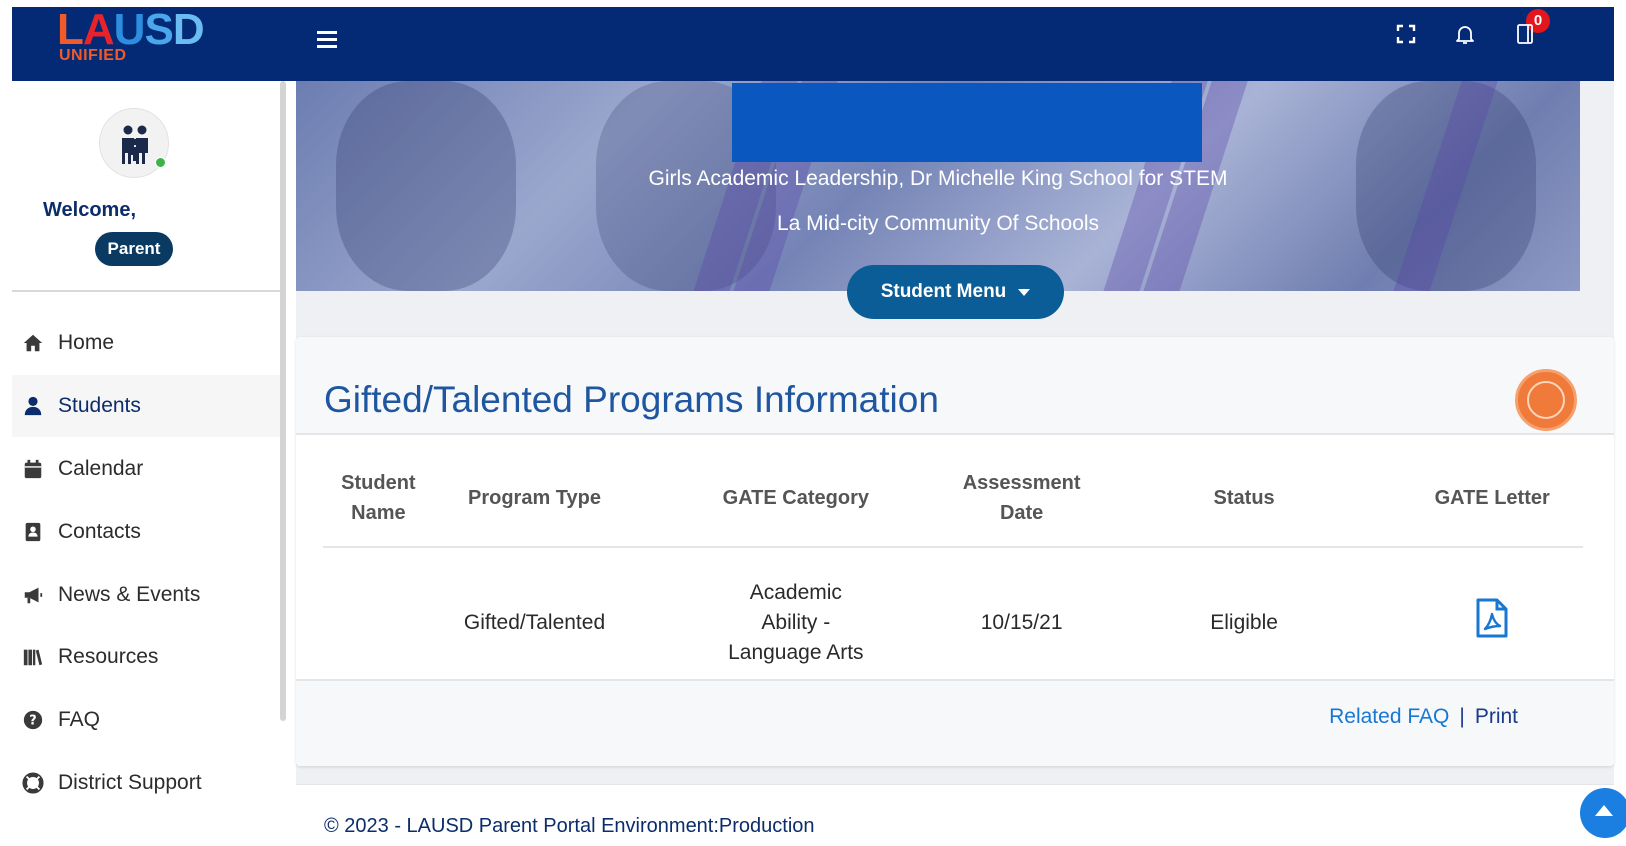  What do you see at coordinates (147, 343) in the screenshot?
I see `sidebar-item-home: Home` at bounding box center [147, 343].